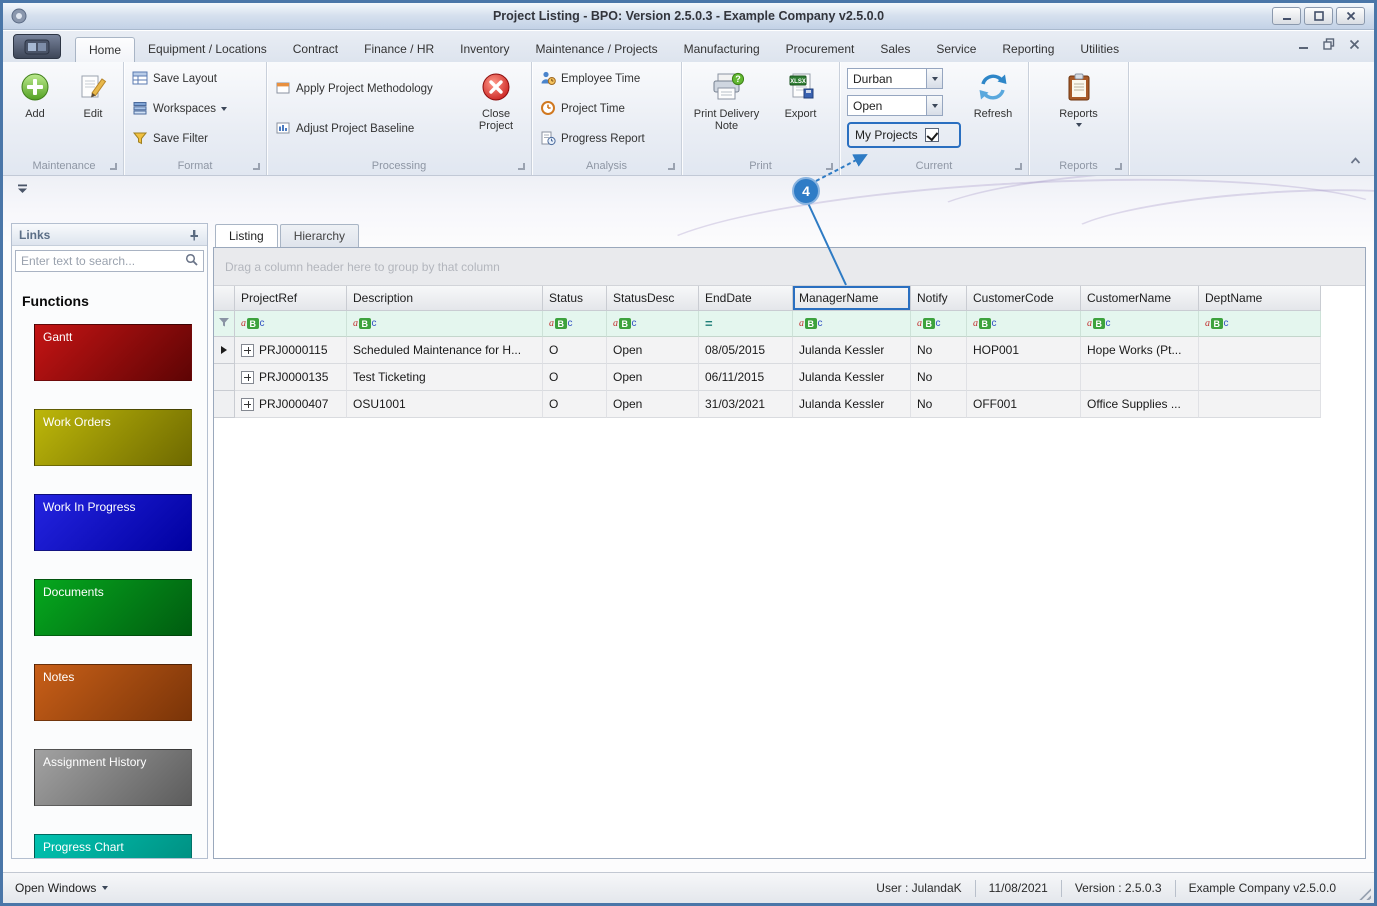  I want to click on cell-description: OSU1001, so click(445, 404).